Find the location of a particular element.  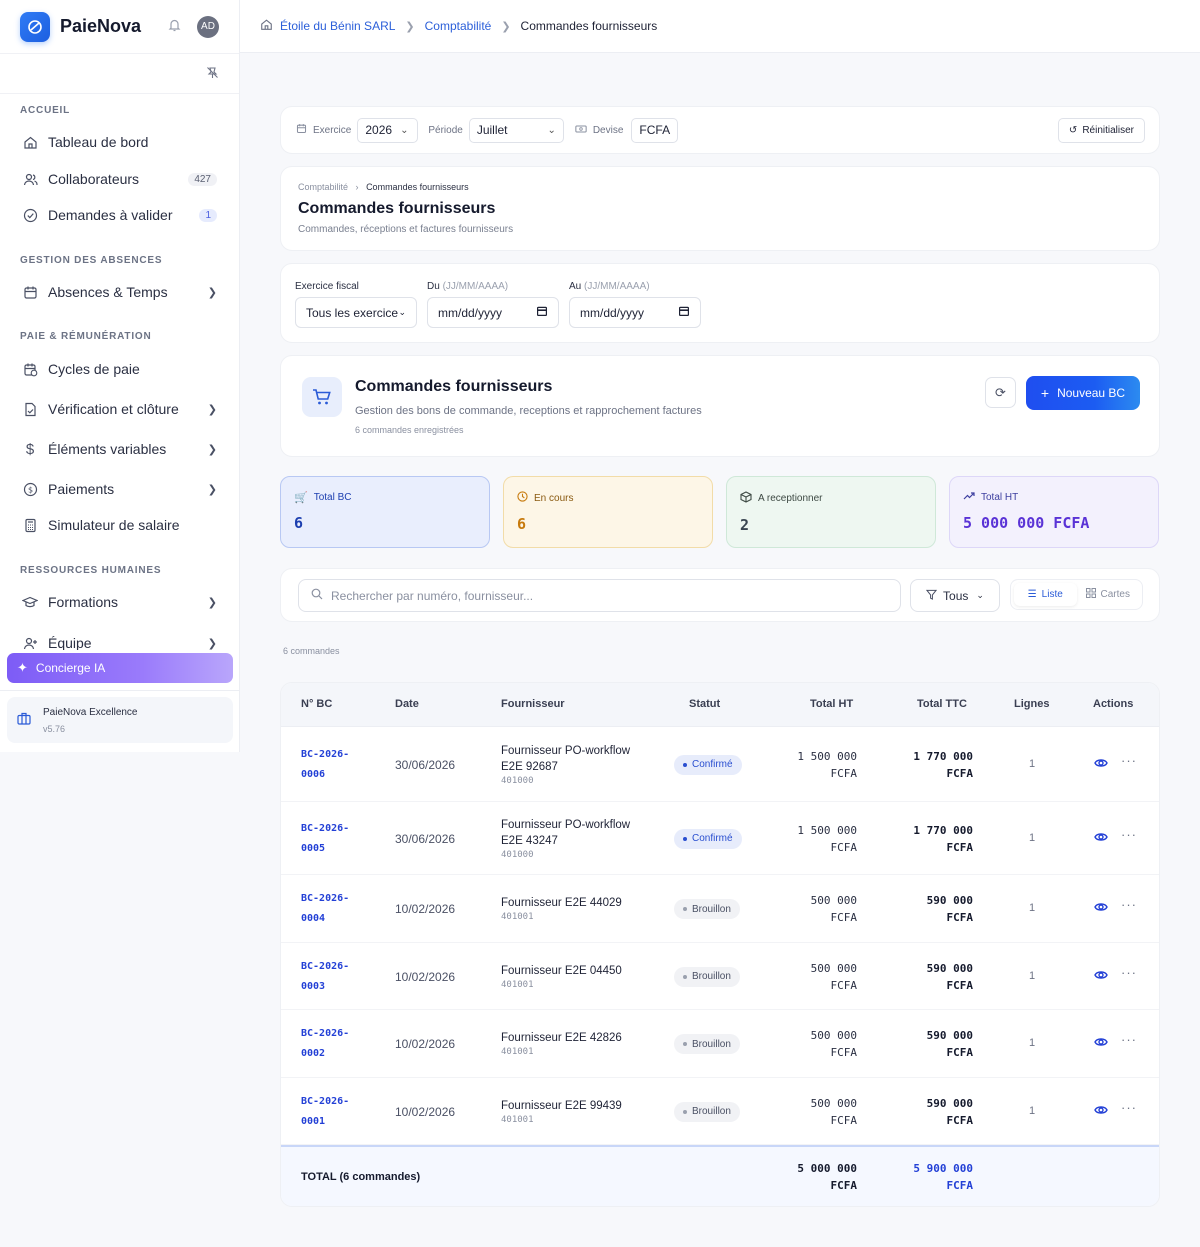

view-cards-button: Cartes is located at coordinates (1108, 594).